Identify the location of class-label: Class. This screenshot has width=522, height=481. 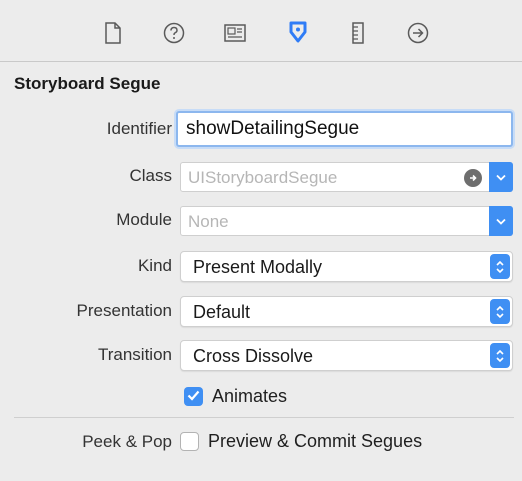
(150, 175).